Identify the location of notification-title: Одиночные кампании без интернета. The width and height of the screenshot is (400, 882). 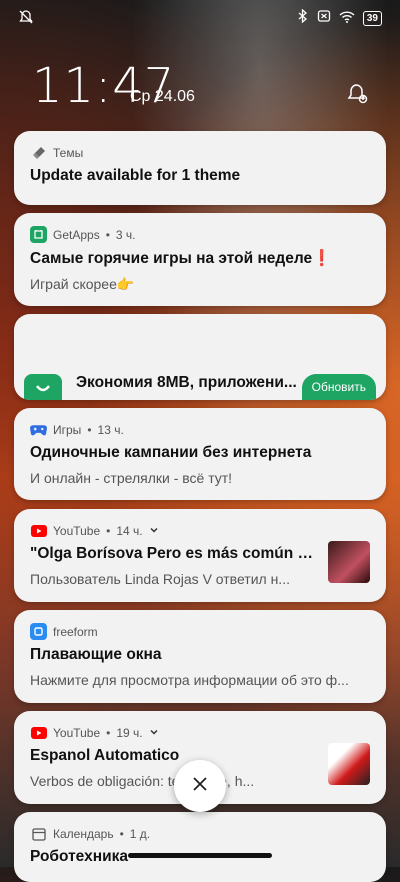
(171, 452).